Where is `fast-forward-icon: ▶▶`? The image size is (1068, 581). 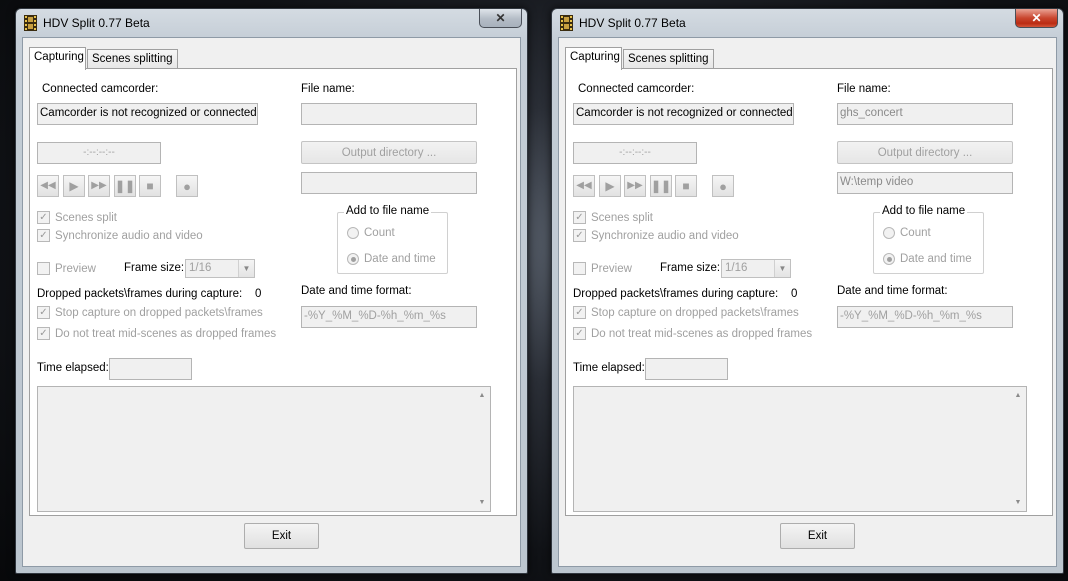 fast-forward-icon: ▶▶ is located at coordinates (635, 185).